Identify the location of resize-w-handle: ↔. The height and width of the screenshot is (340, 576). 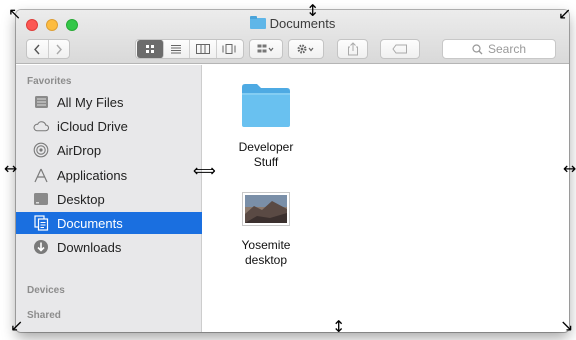
(10, 169).